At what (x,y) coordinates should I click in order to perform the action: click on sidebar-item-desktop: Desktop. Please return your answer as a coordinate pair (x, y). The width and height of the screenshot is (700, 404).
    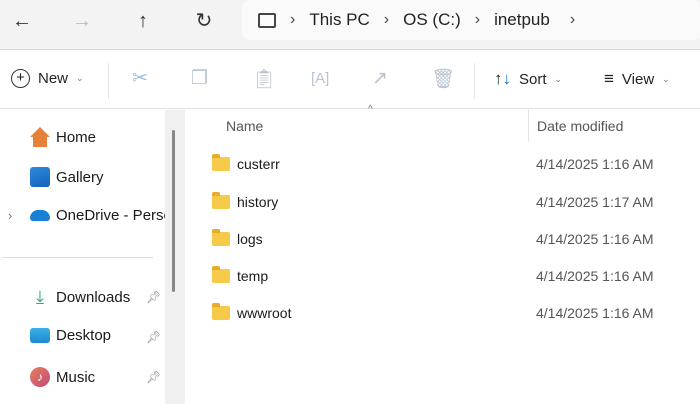
    Looking at the image, I should click on (97, 335).